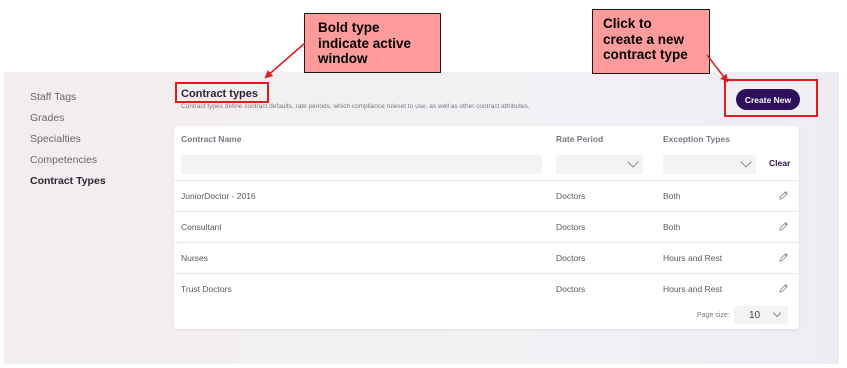  What do you see at coordinates (285, 60) in the screenshot?
I see `arrow-to-title` at bounding box center [285, 60].